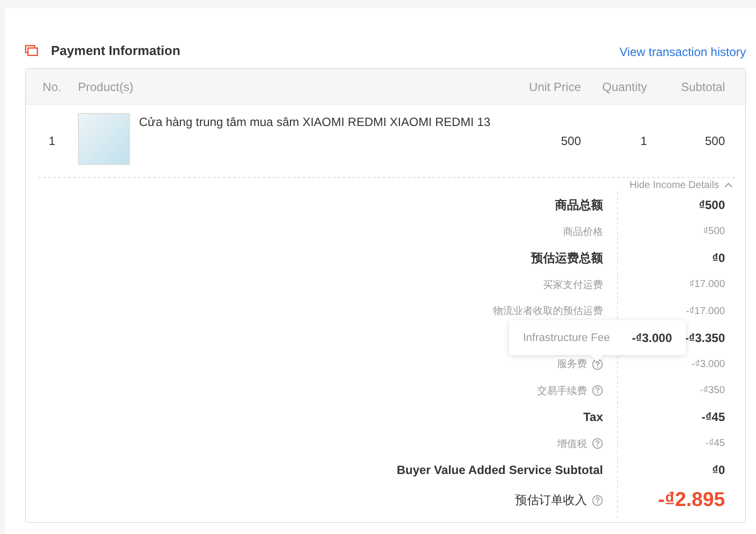 This screenshot has height=534, width=756. What do you see at coordinates (551, 500) in the screenshot?
I see `income-label: 预估订单收入` at bounding box center [551, 500].